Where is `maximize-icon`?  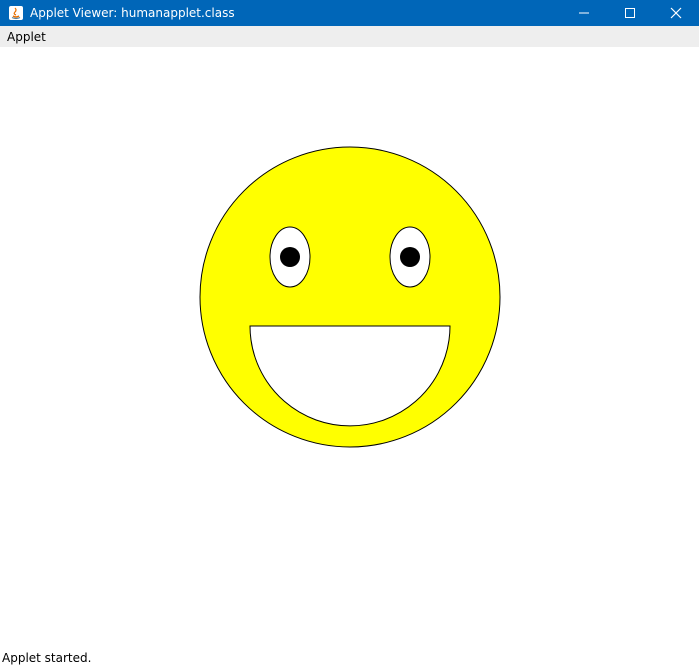 maximize-icon is located at coordinates (630, 13).